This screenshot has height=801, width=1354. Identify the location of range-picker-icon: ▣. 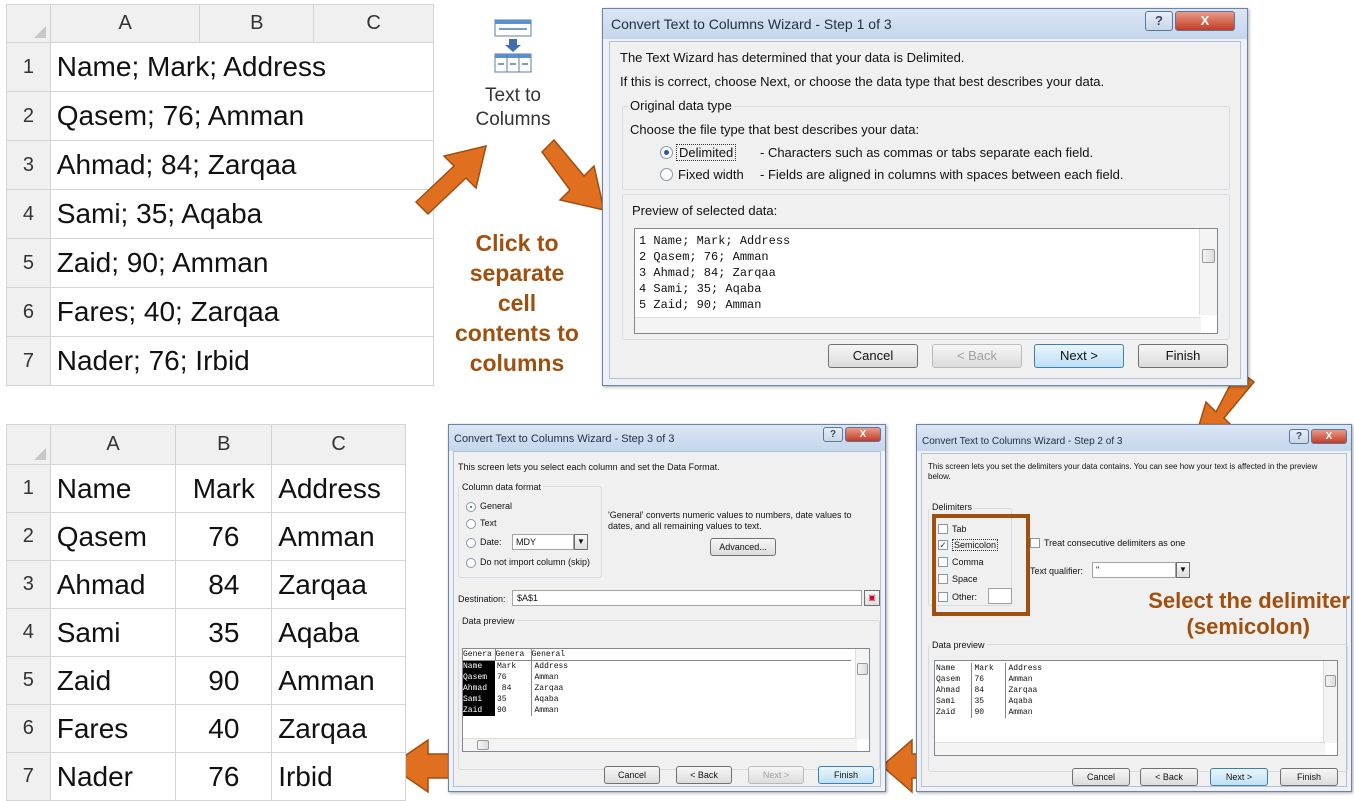
(872, 598).